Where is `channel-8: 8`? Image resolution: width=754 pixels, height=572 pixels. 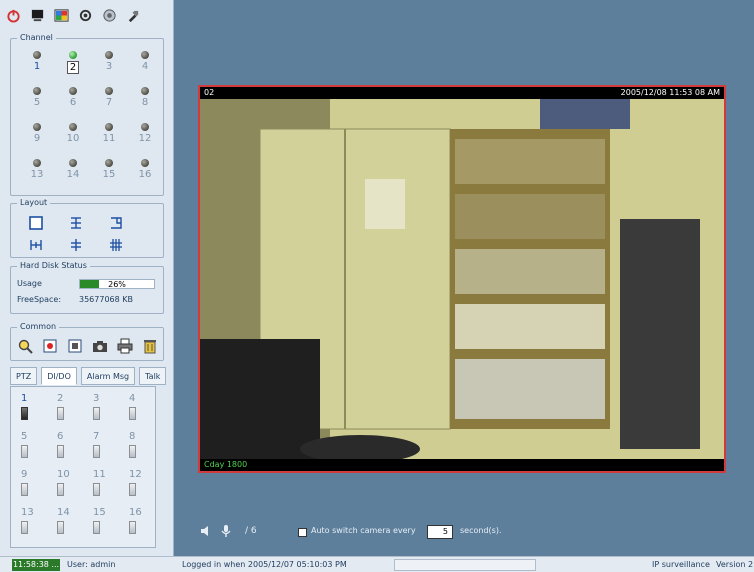
channel-8: 8 is located at coordinates (145, 99).